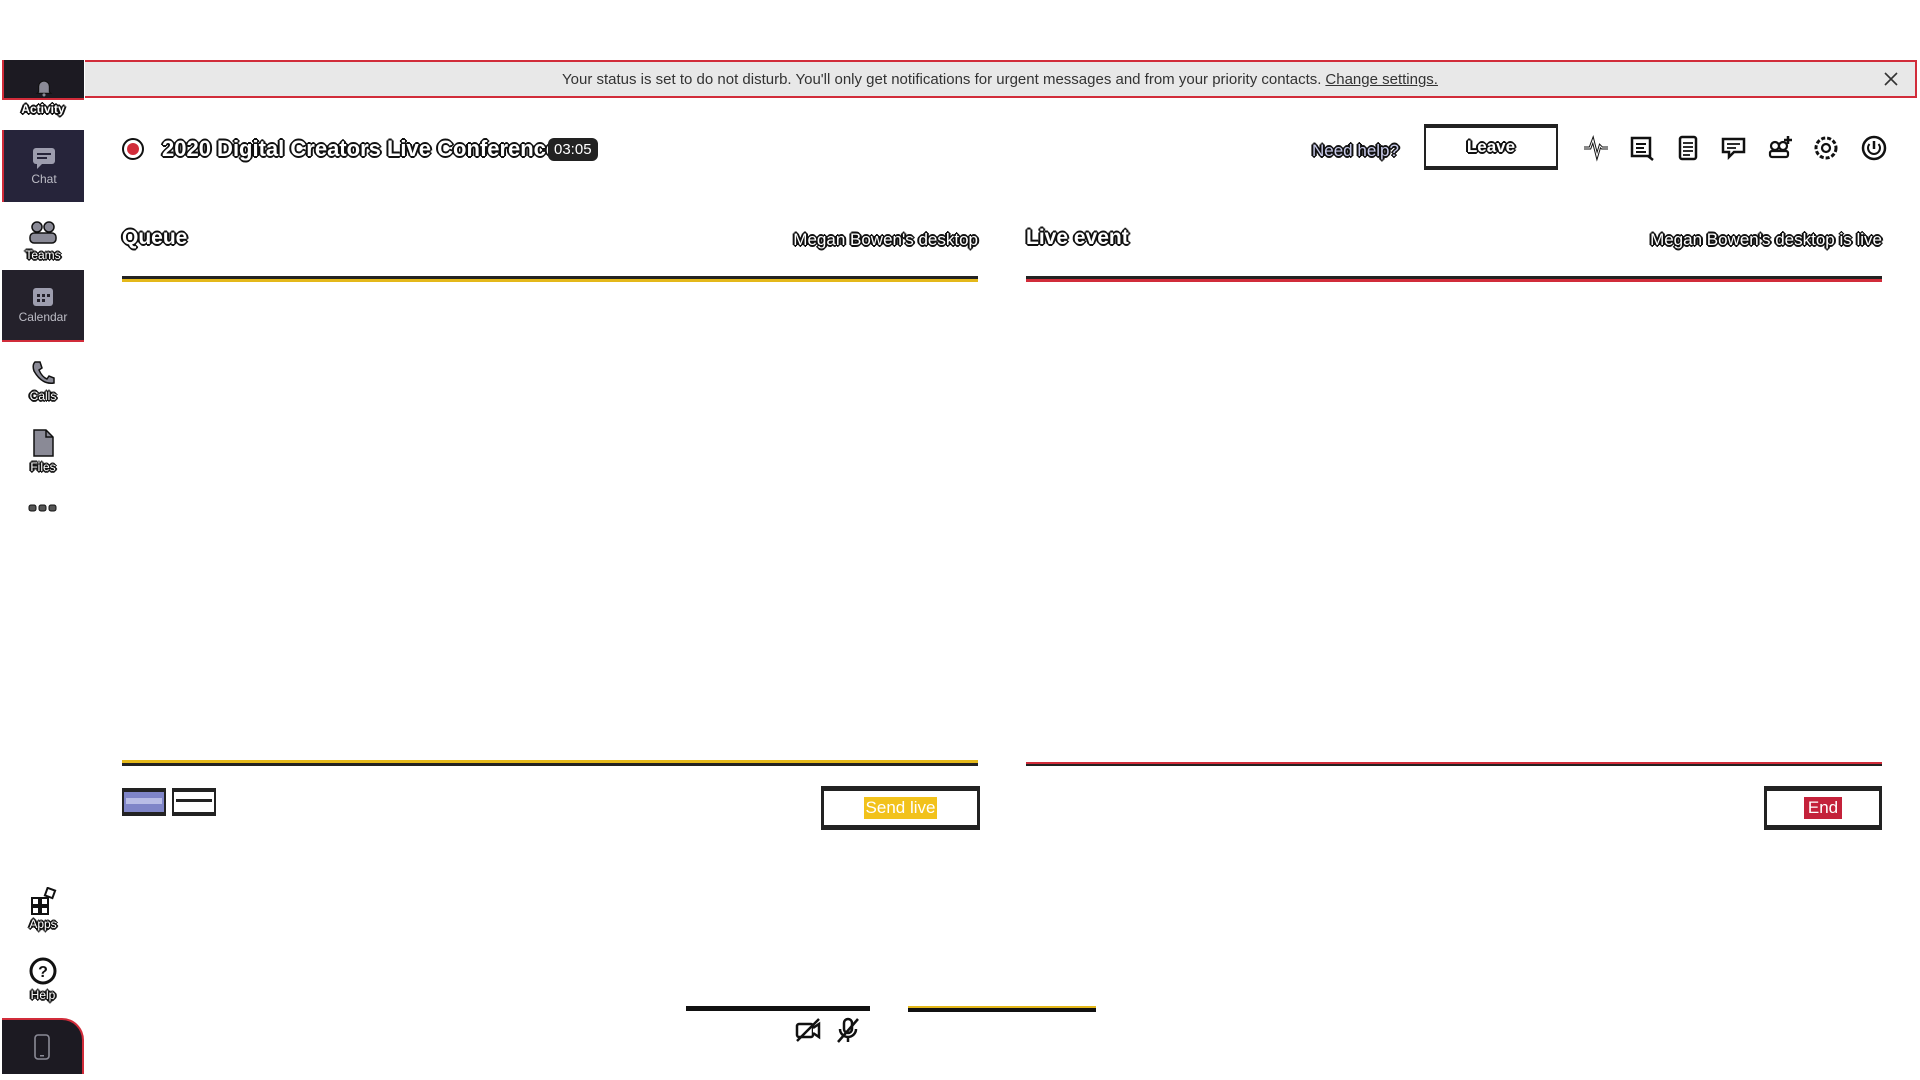  What do you see at coordinates (43, 255) in the screenshot?
I see `rail-item-label: Teams` at bounding box center [43, 255].